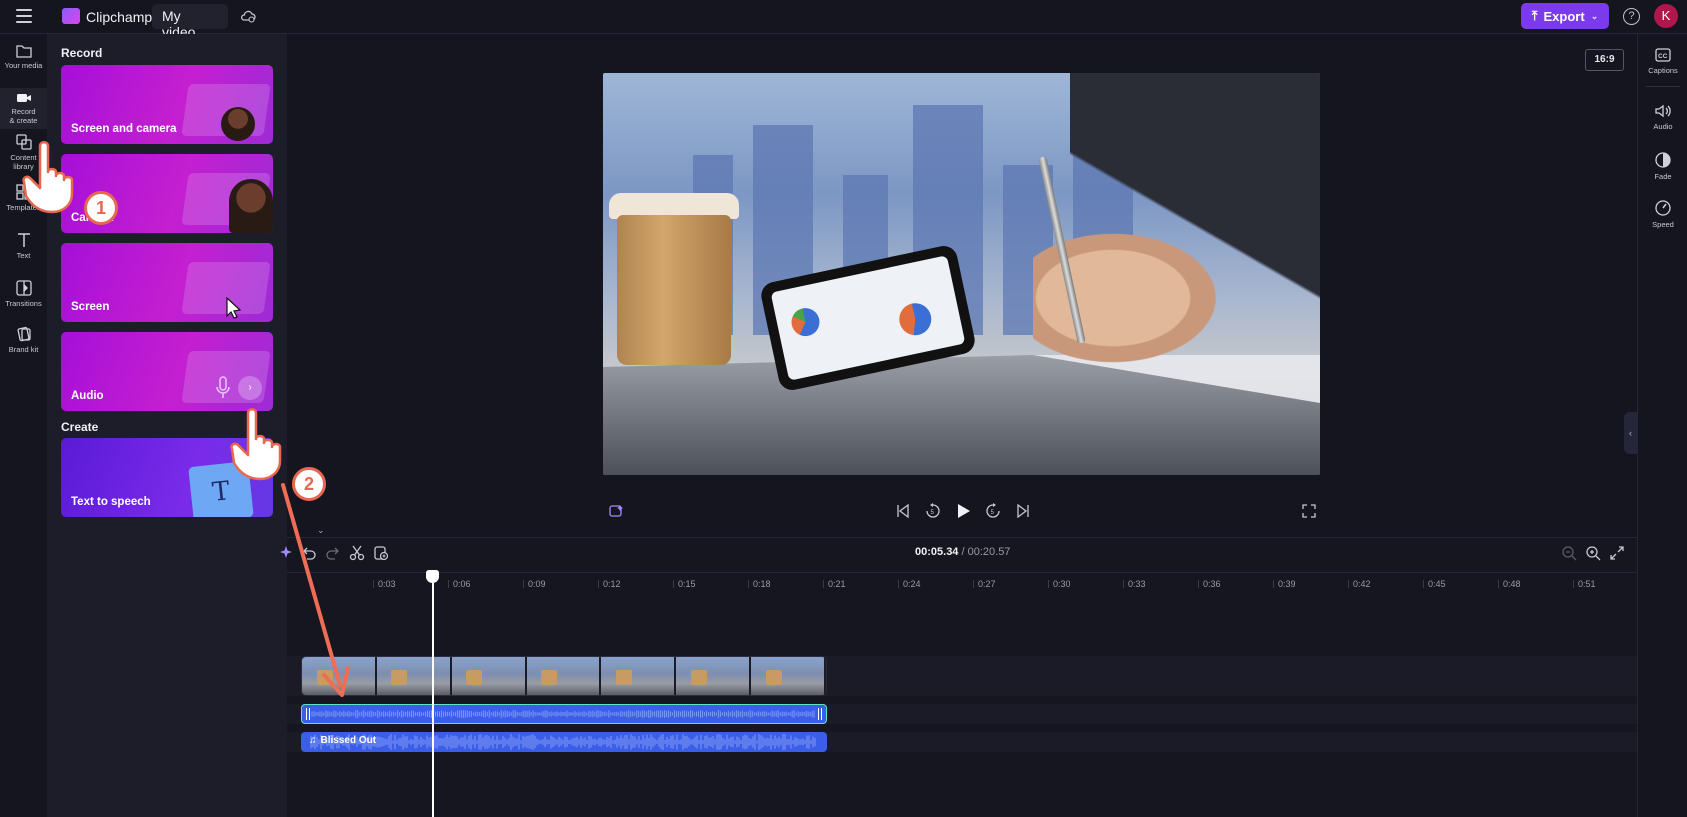 The height and width of the screenshot is (817, 1687). What do you see at coordinates (101, 208) in the screenshot?
I see `step-badge-1: 1` at bounding box center [101, 208].